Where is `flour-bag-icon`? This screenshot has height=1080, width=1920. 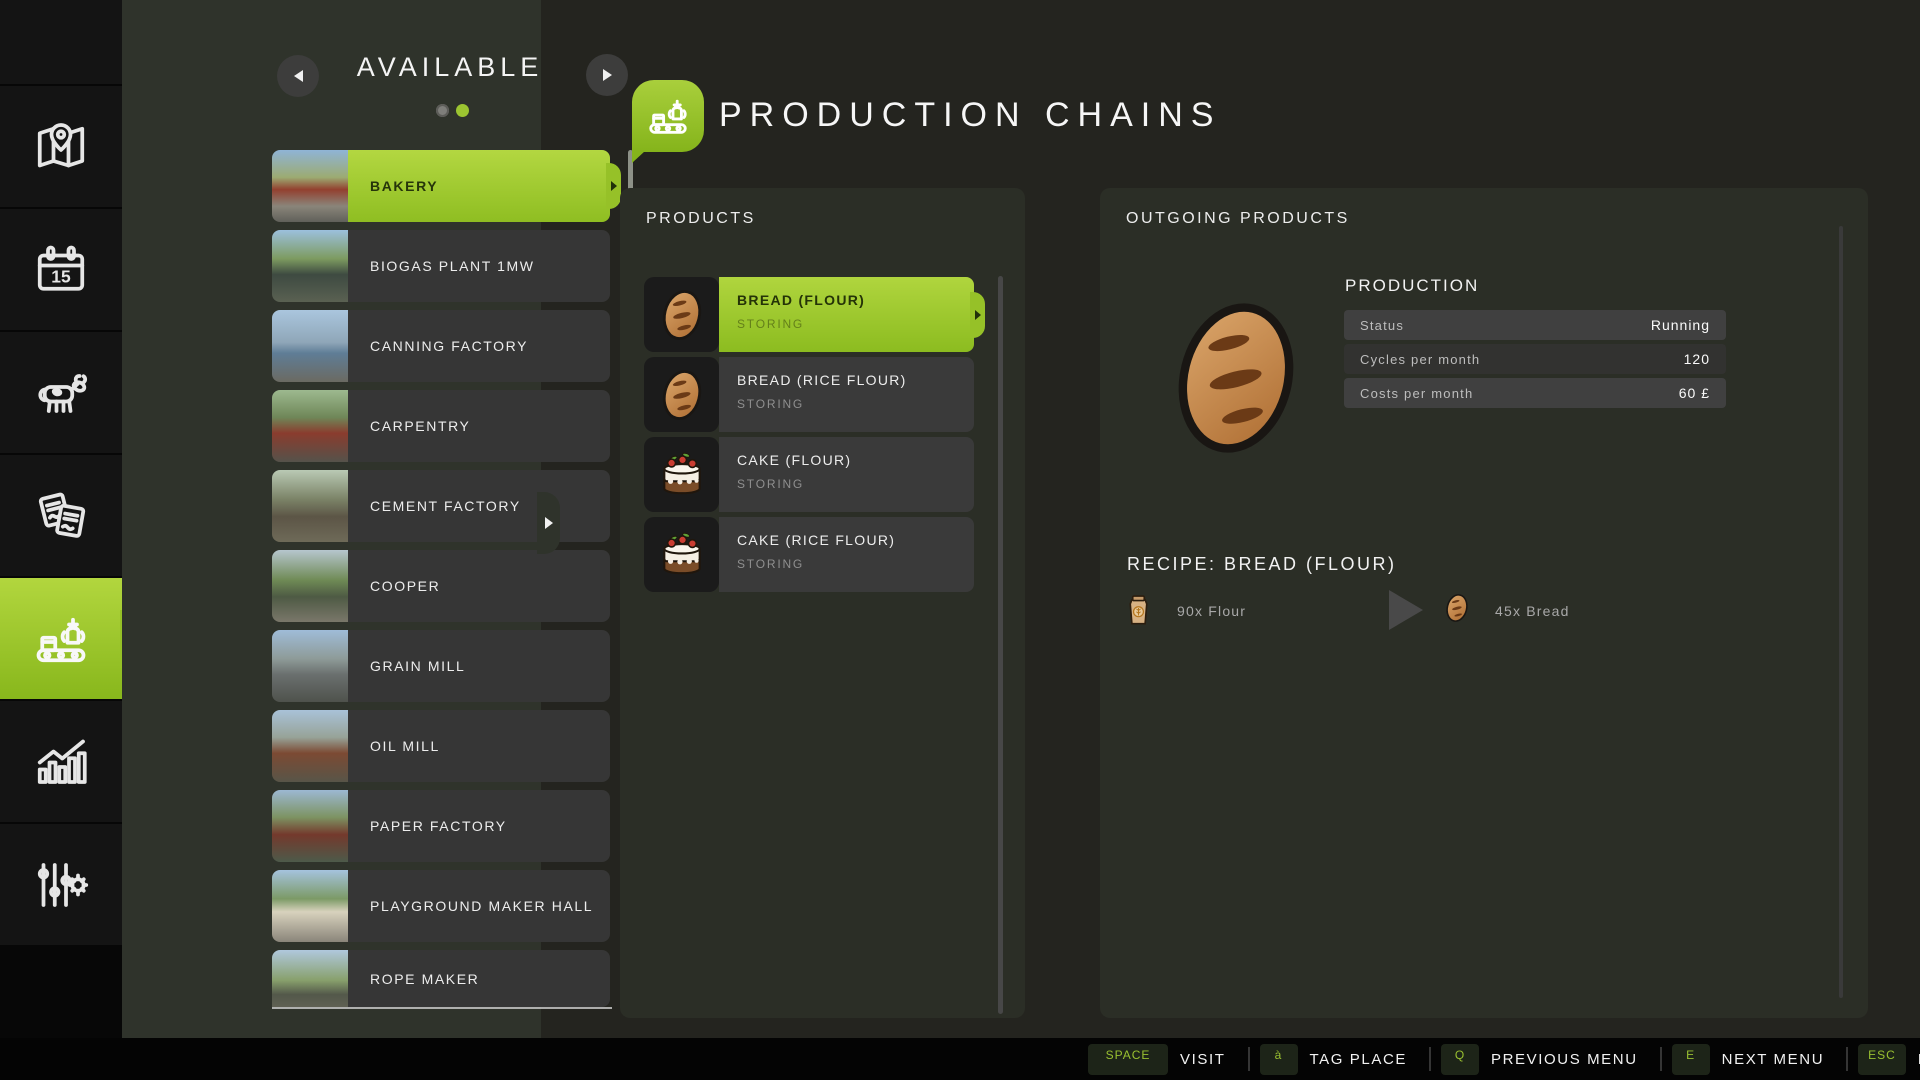
flour-bag-icon is located at coordinates (1138, 610).